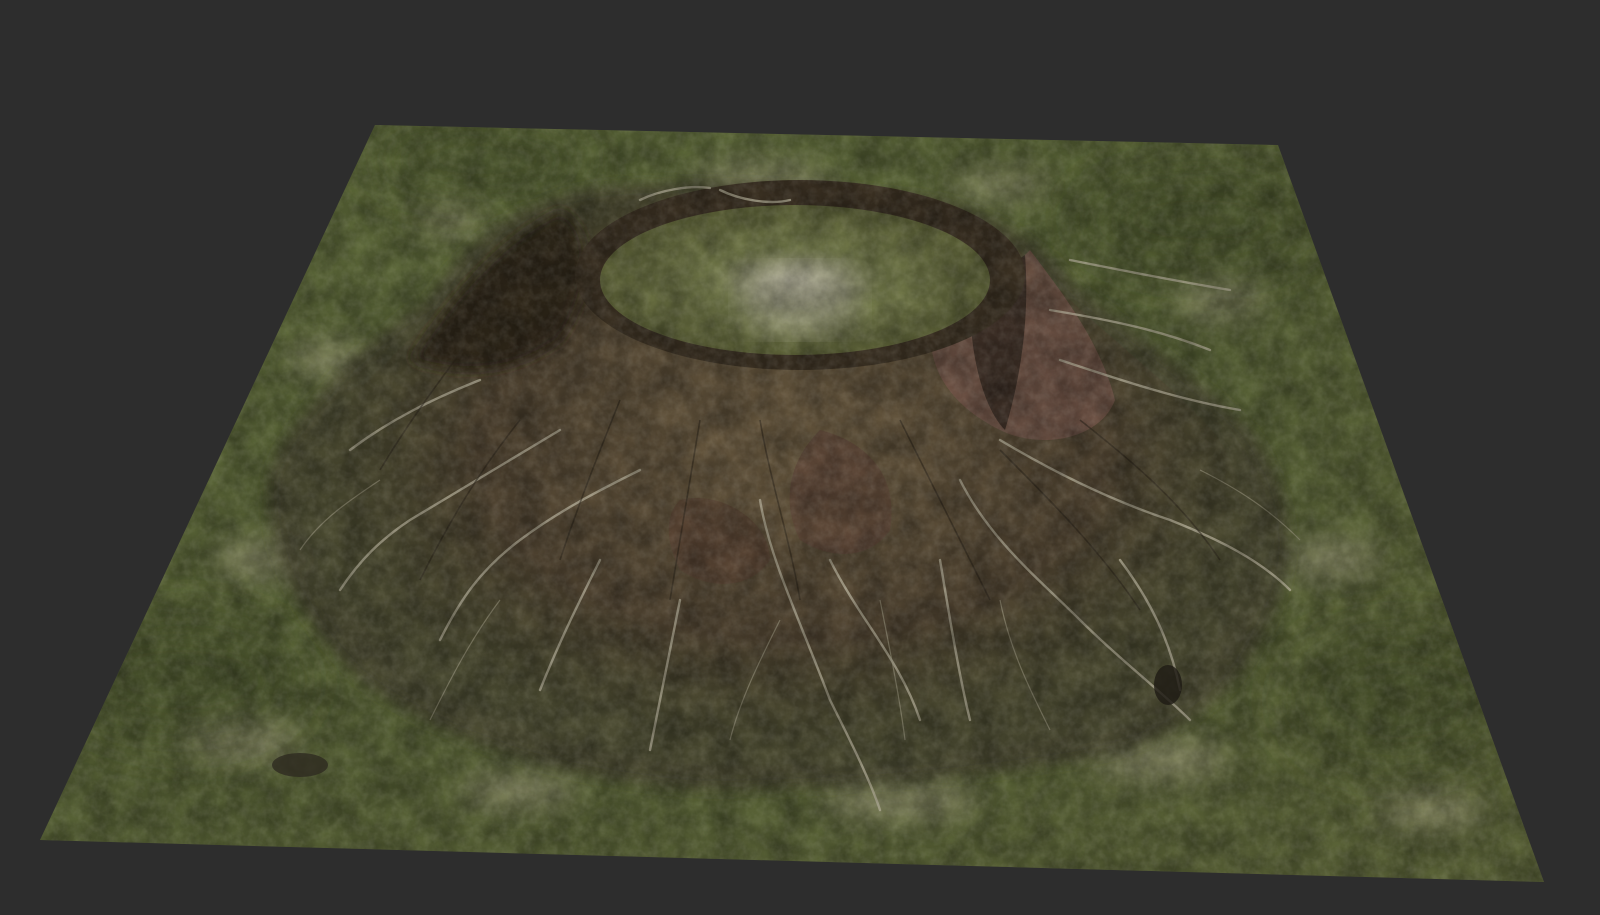 The height and width of the screenshot is (915, 1600). What do you see at coordinates (1168, 685) in the screenshot?
I see `foothill-pit` at bounding box center [1168, 685].